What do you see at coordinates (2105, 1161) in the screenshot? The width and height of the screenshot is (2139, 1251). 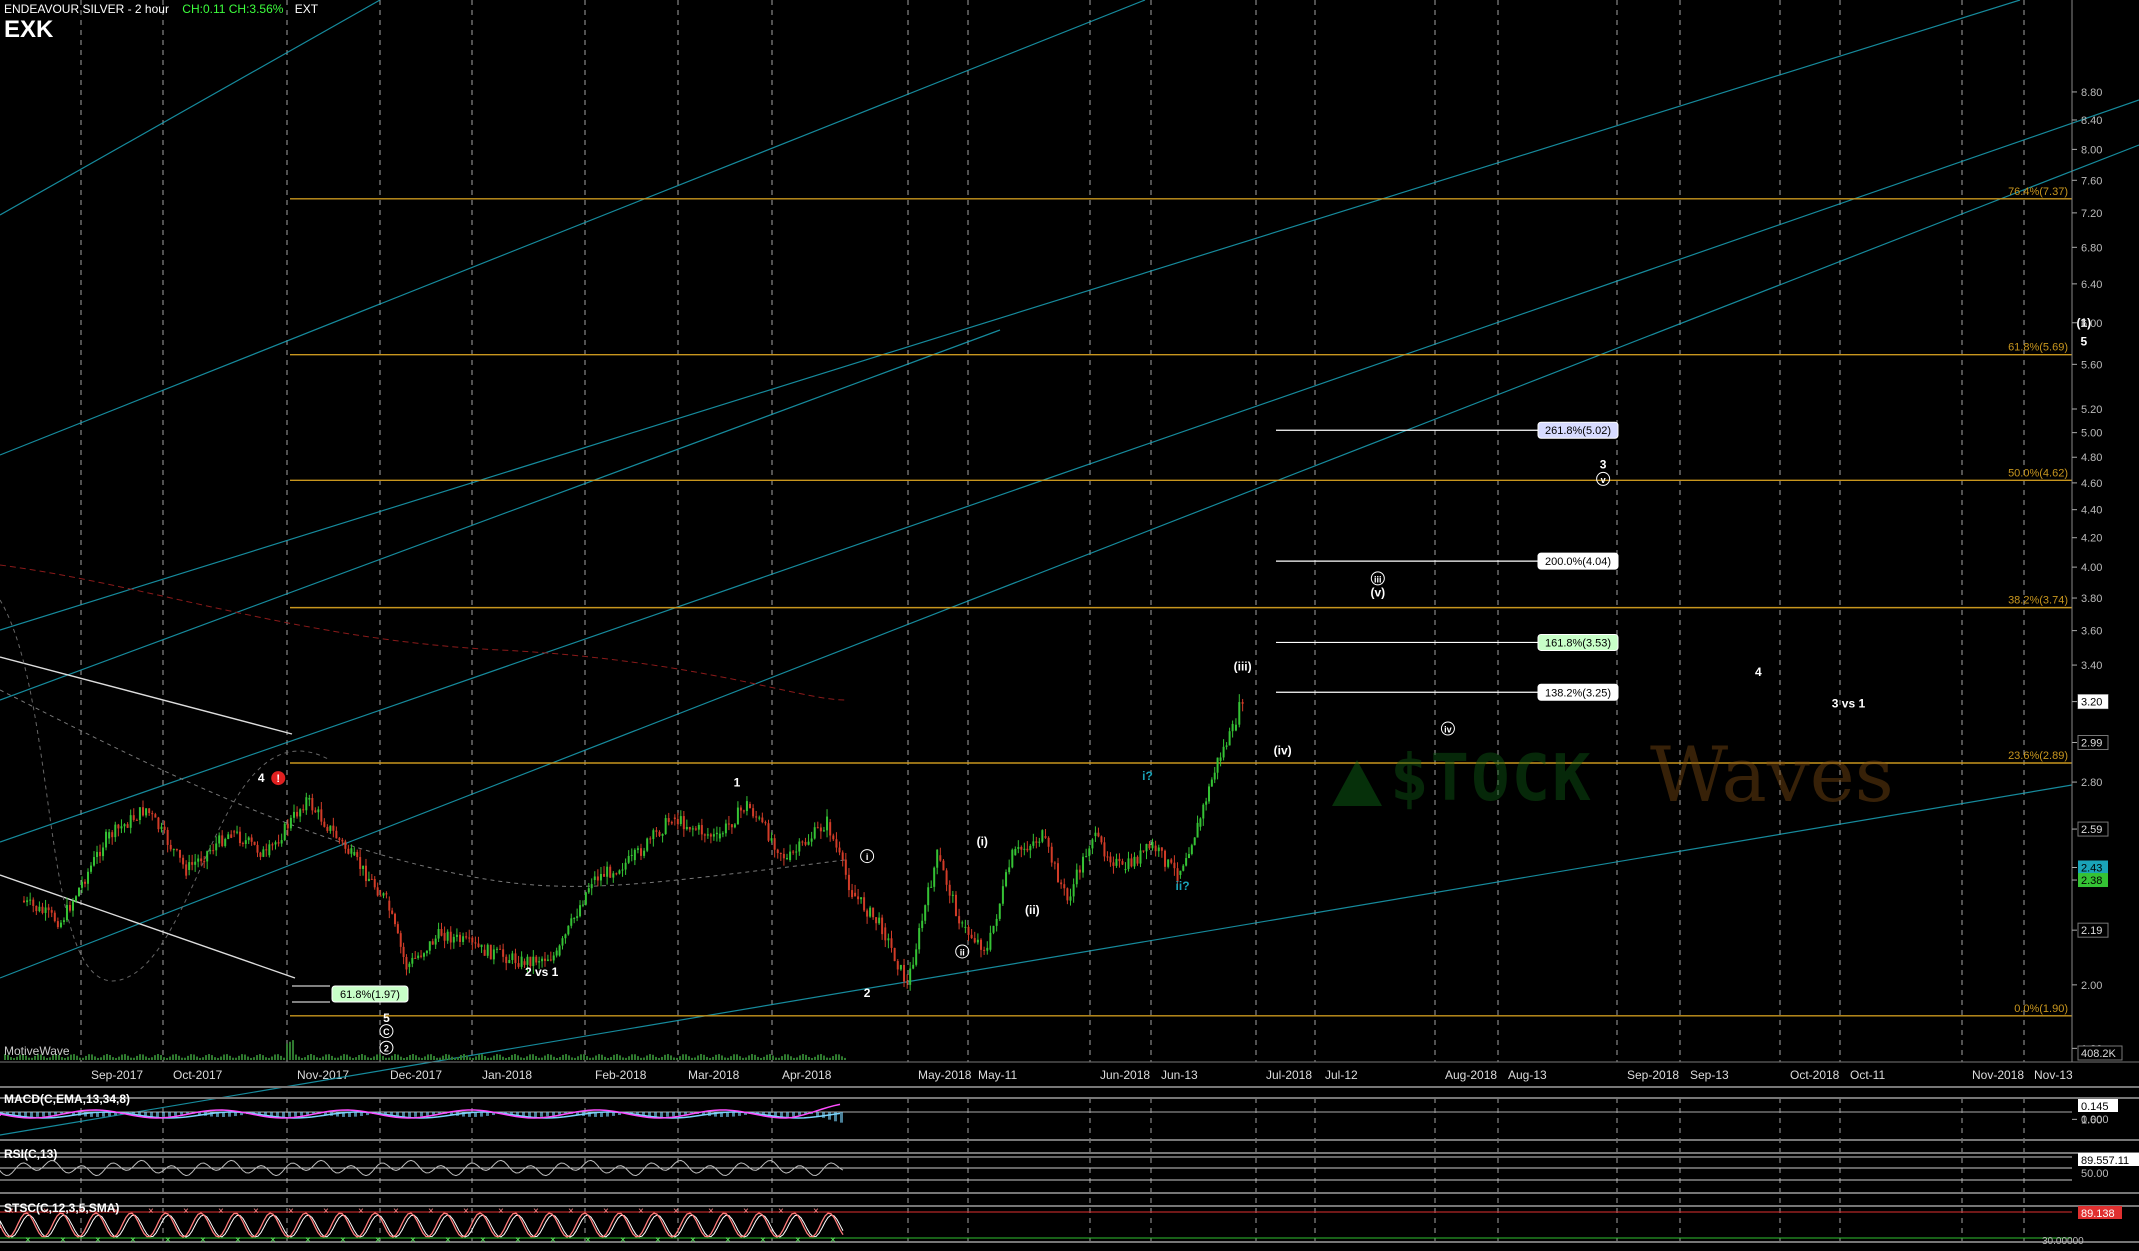 I see `rsi-value-label: 89.557.11` at bounding box center [2105, 1161].